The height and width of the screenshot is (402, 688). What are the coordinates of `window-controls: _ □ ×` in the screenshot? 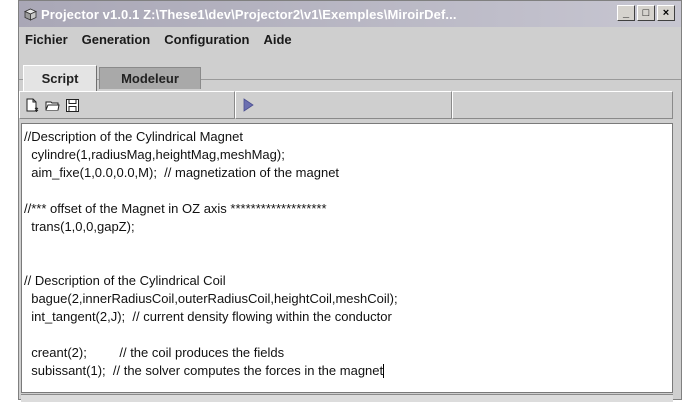 It's located at (646, 13).